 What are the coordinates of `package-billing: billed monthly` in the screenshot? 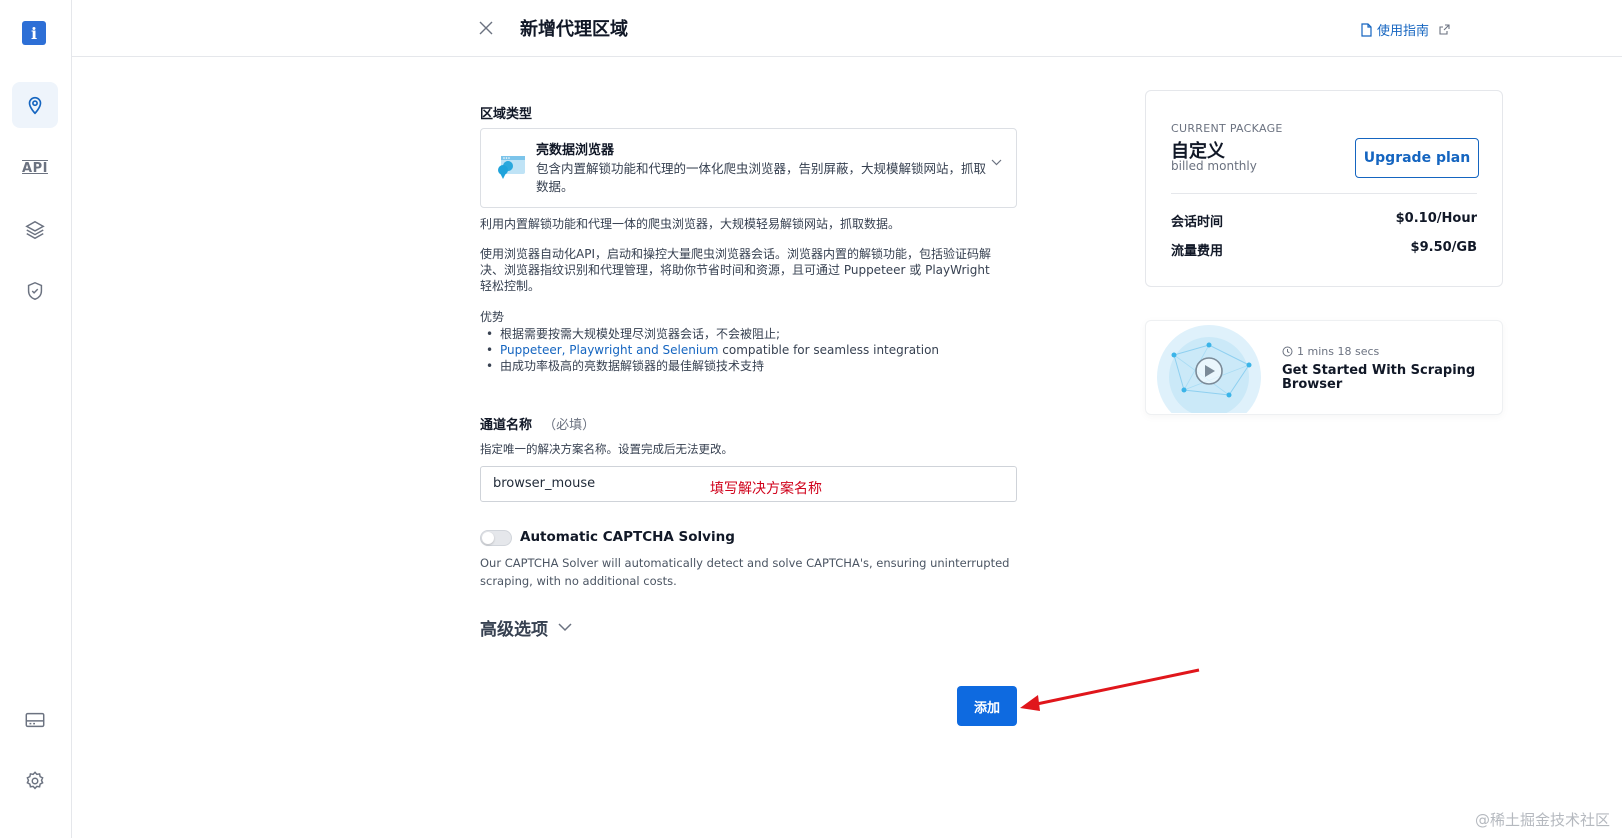 It's located at (1214, 166).